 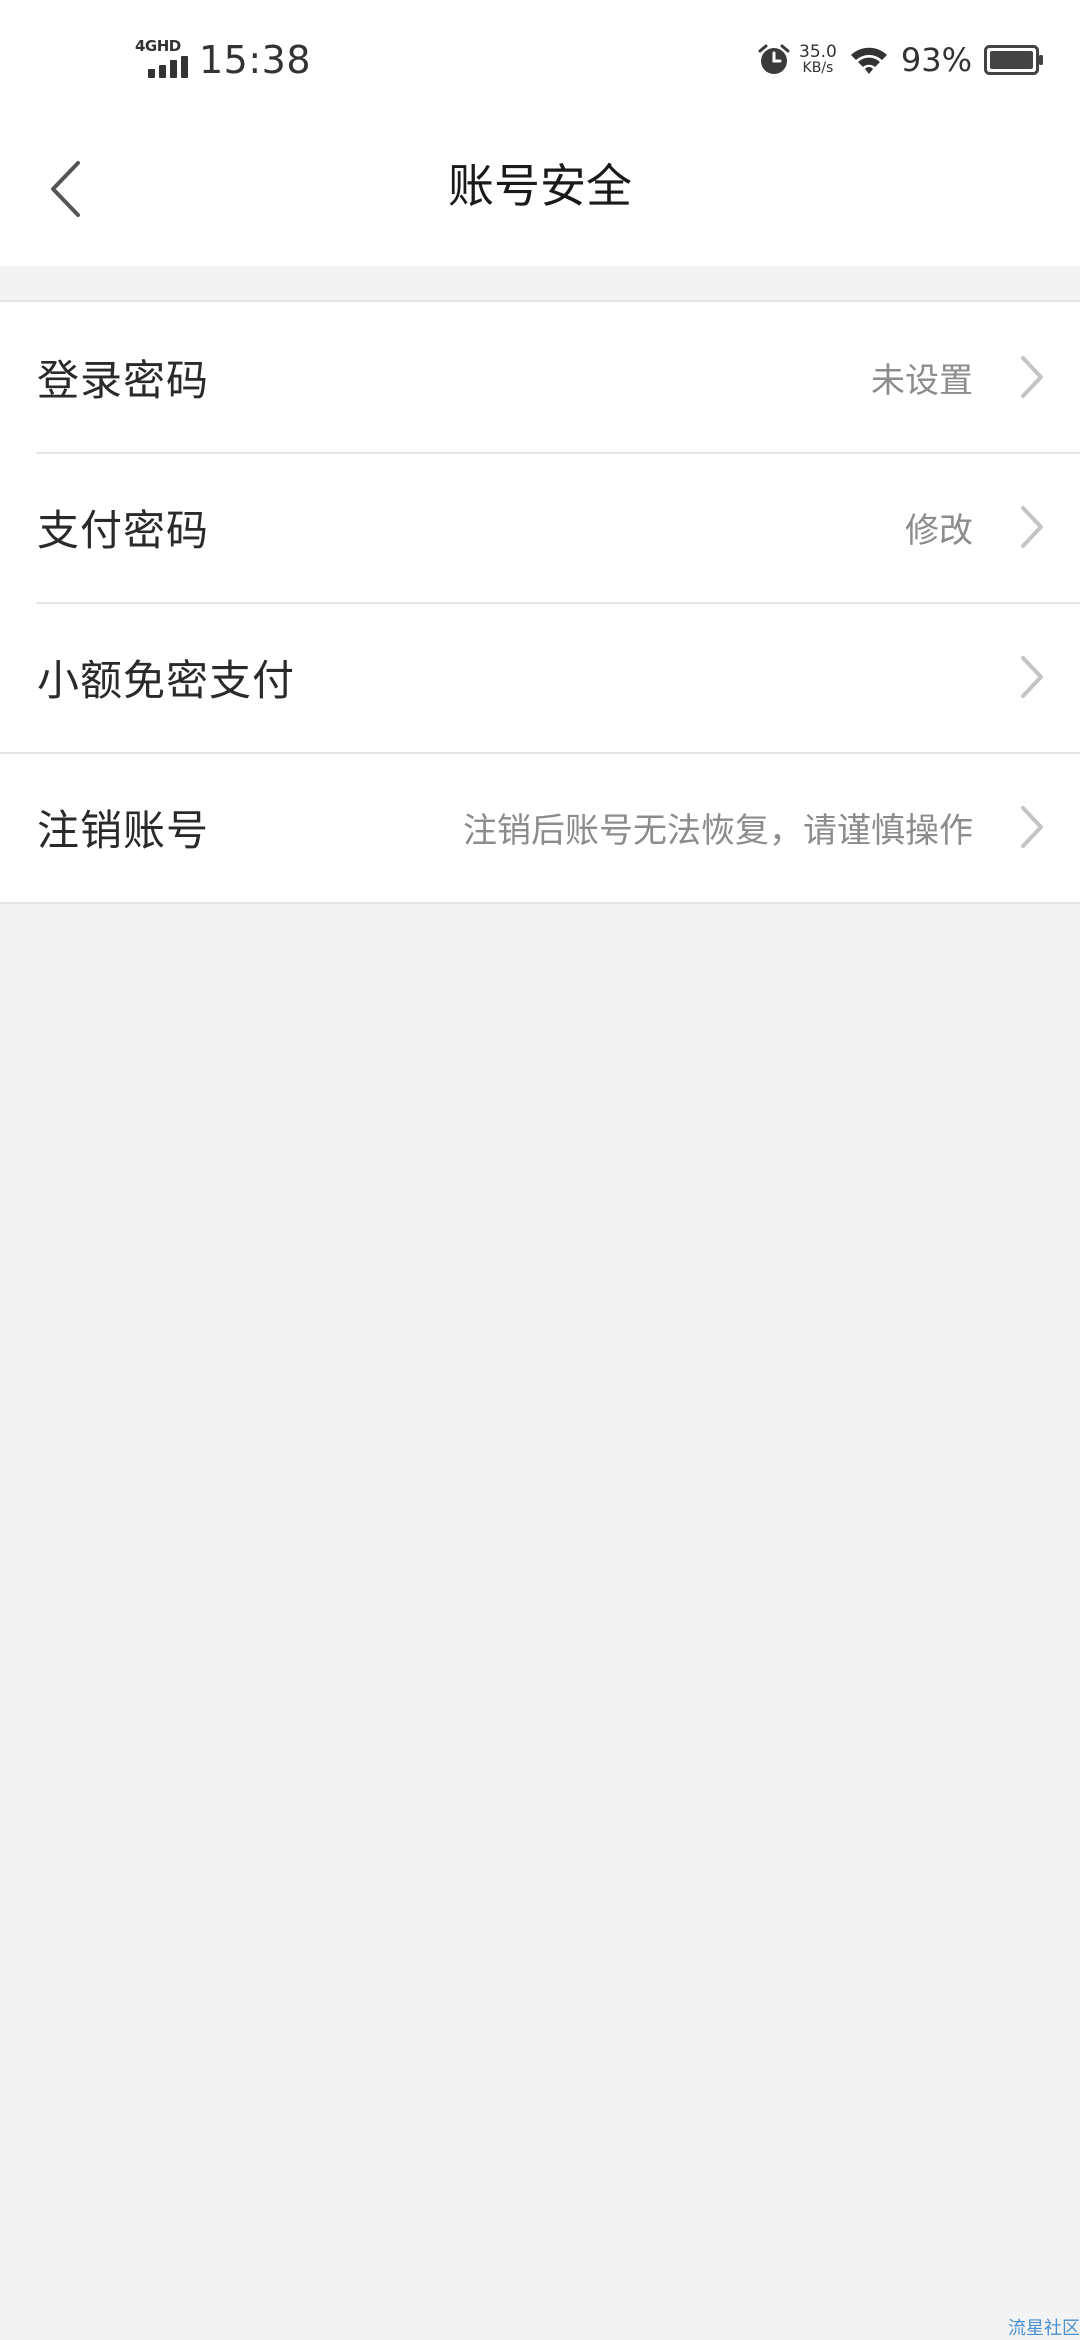 I want to click on battery-percent: 93%, so click(x=936, y=60).